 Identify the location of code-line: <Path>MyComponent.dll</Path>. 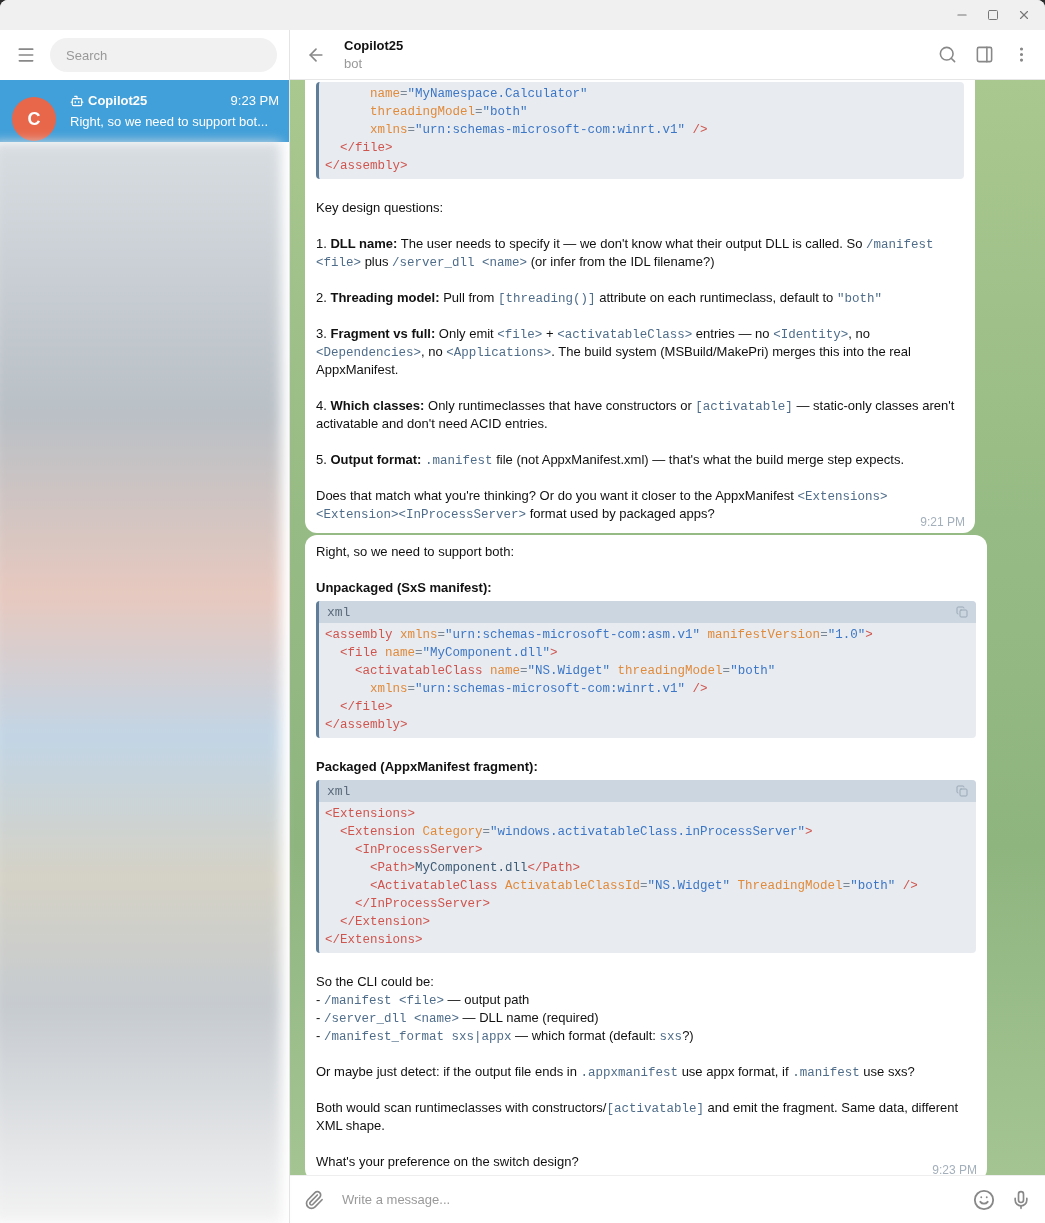
(475, 868).